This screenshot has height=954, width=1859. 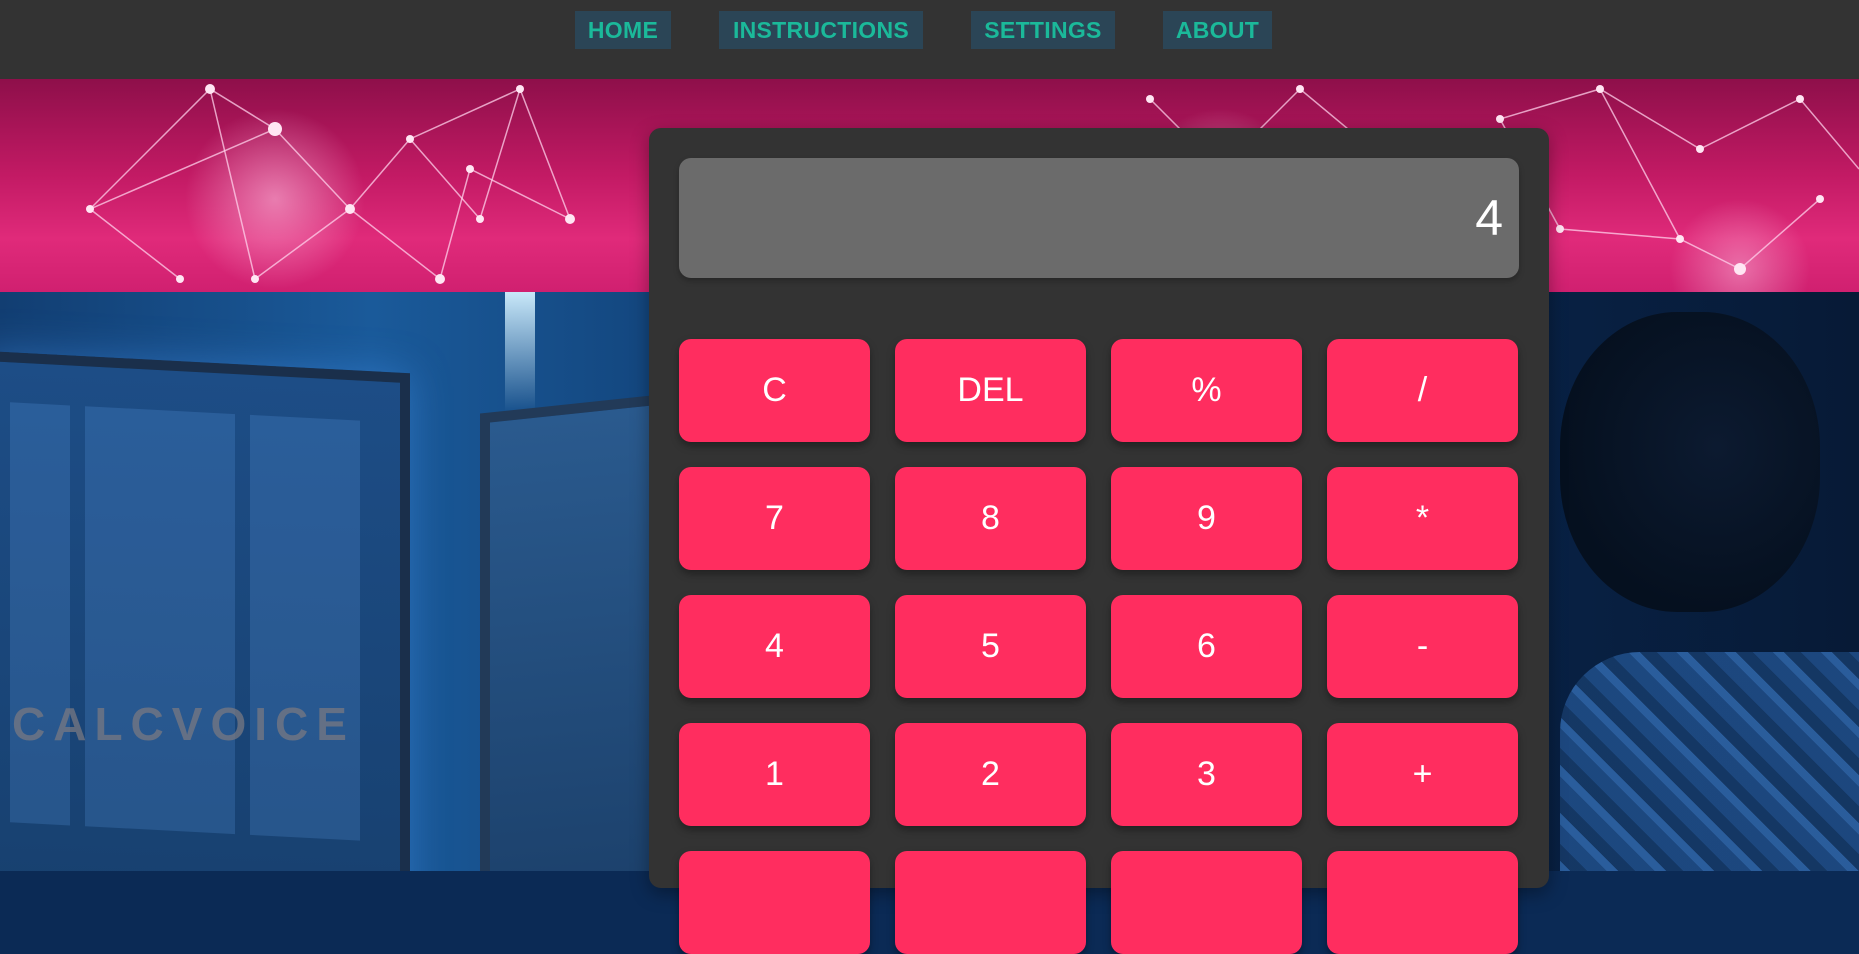 What do you see at coordinates (774, 646) in the screenshot?
I see `digit-4-button: 4` at bounding box center [774, 646].